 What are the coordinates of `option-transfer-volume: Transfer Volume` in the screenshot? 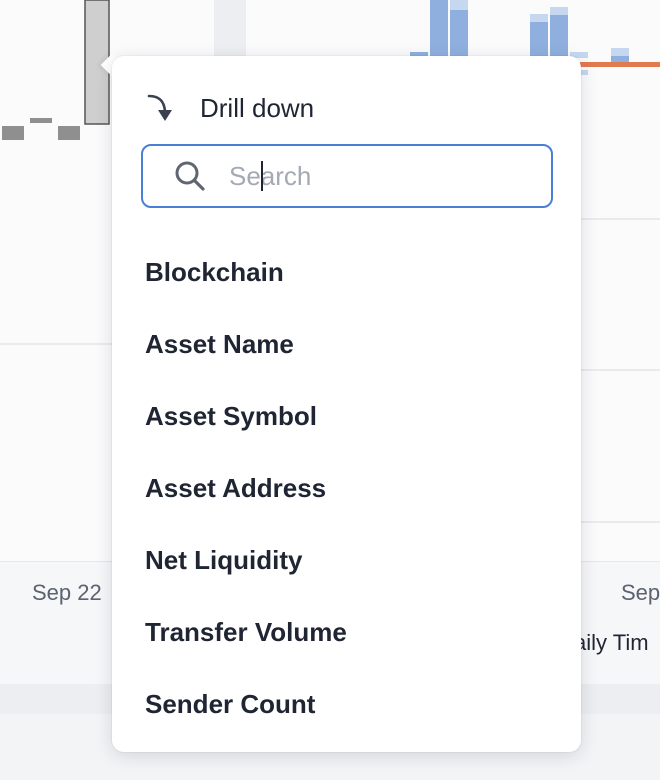 It's located at (346, 632).